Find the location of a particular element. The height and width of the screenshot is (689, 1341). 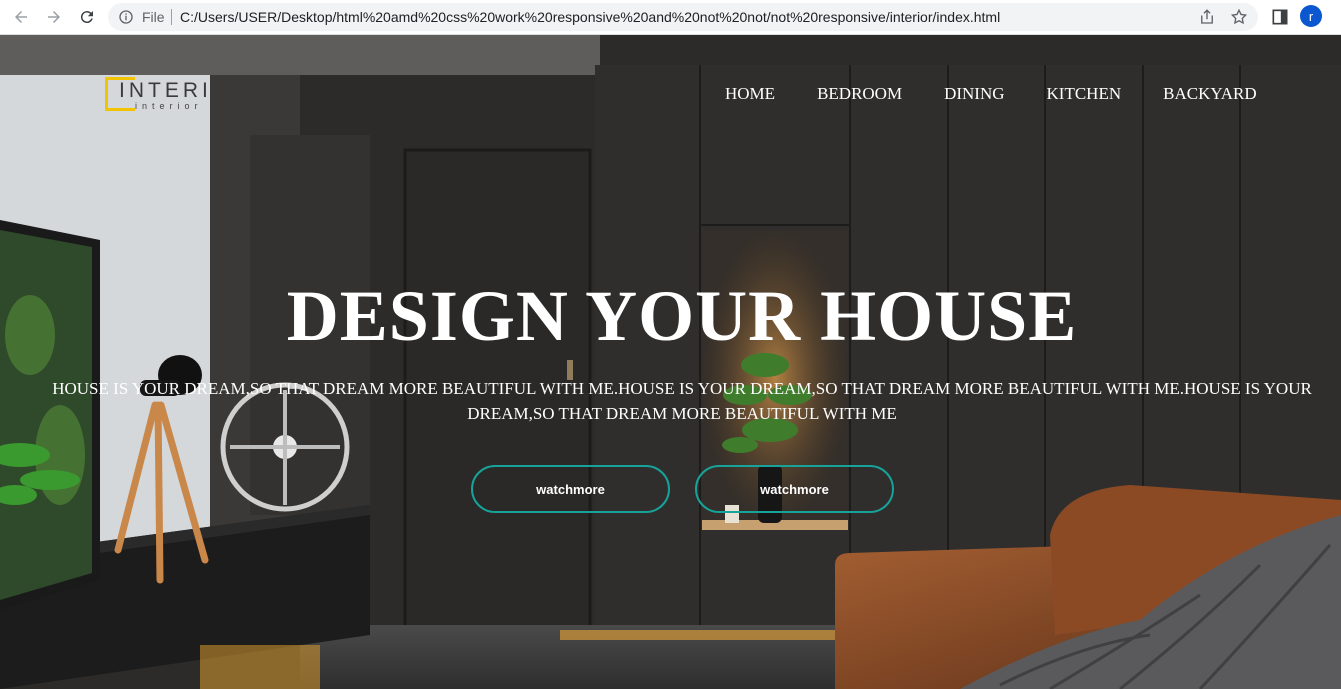

forward-button is located at coordinates (54, 17).